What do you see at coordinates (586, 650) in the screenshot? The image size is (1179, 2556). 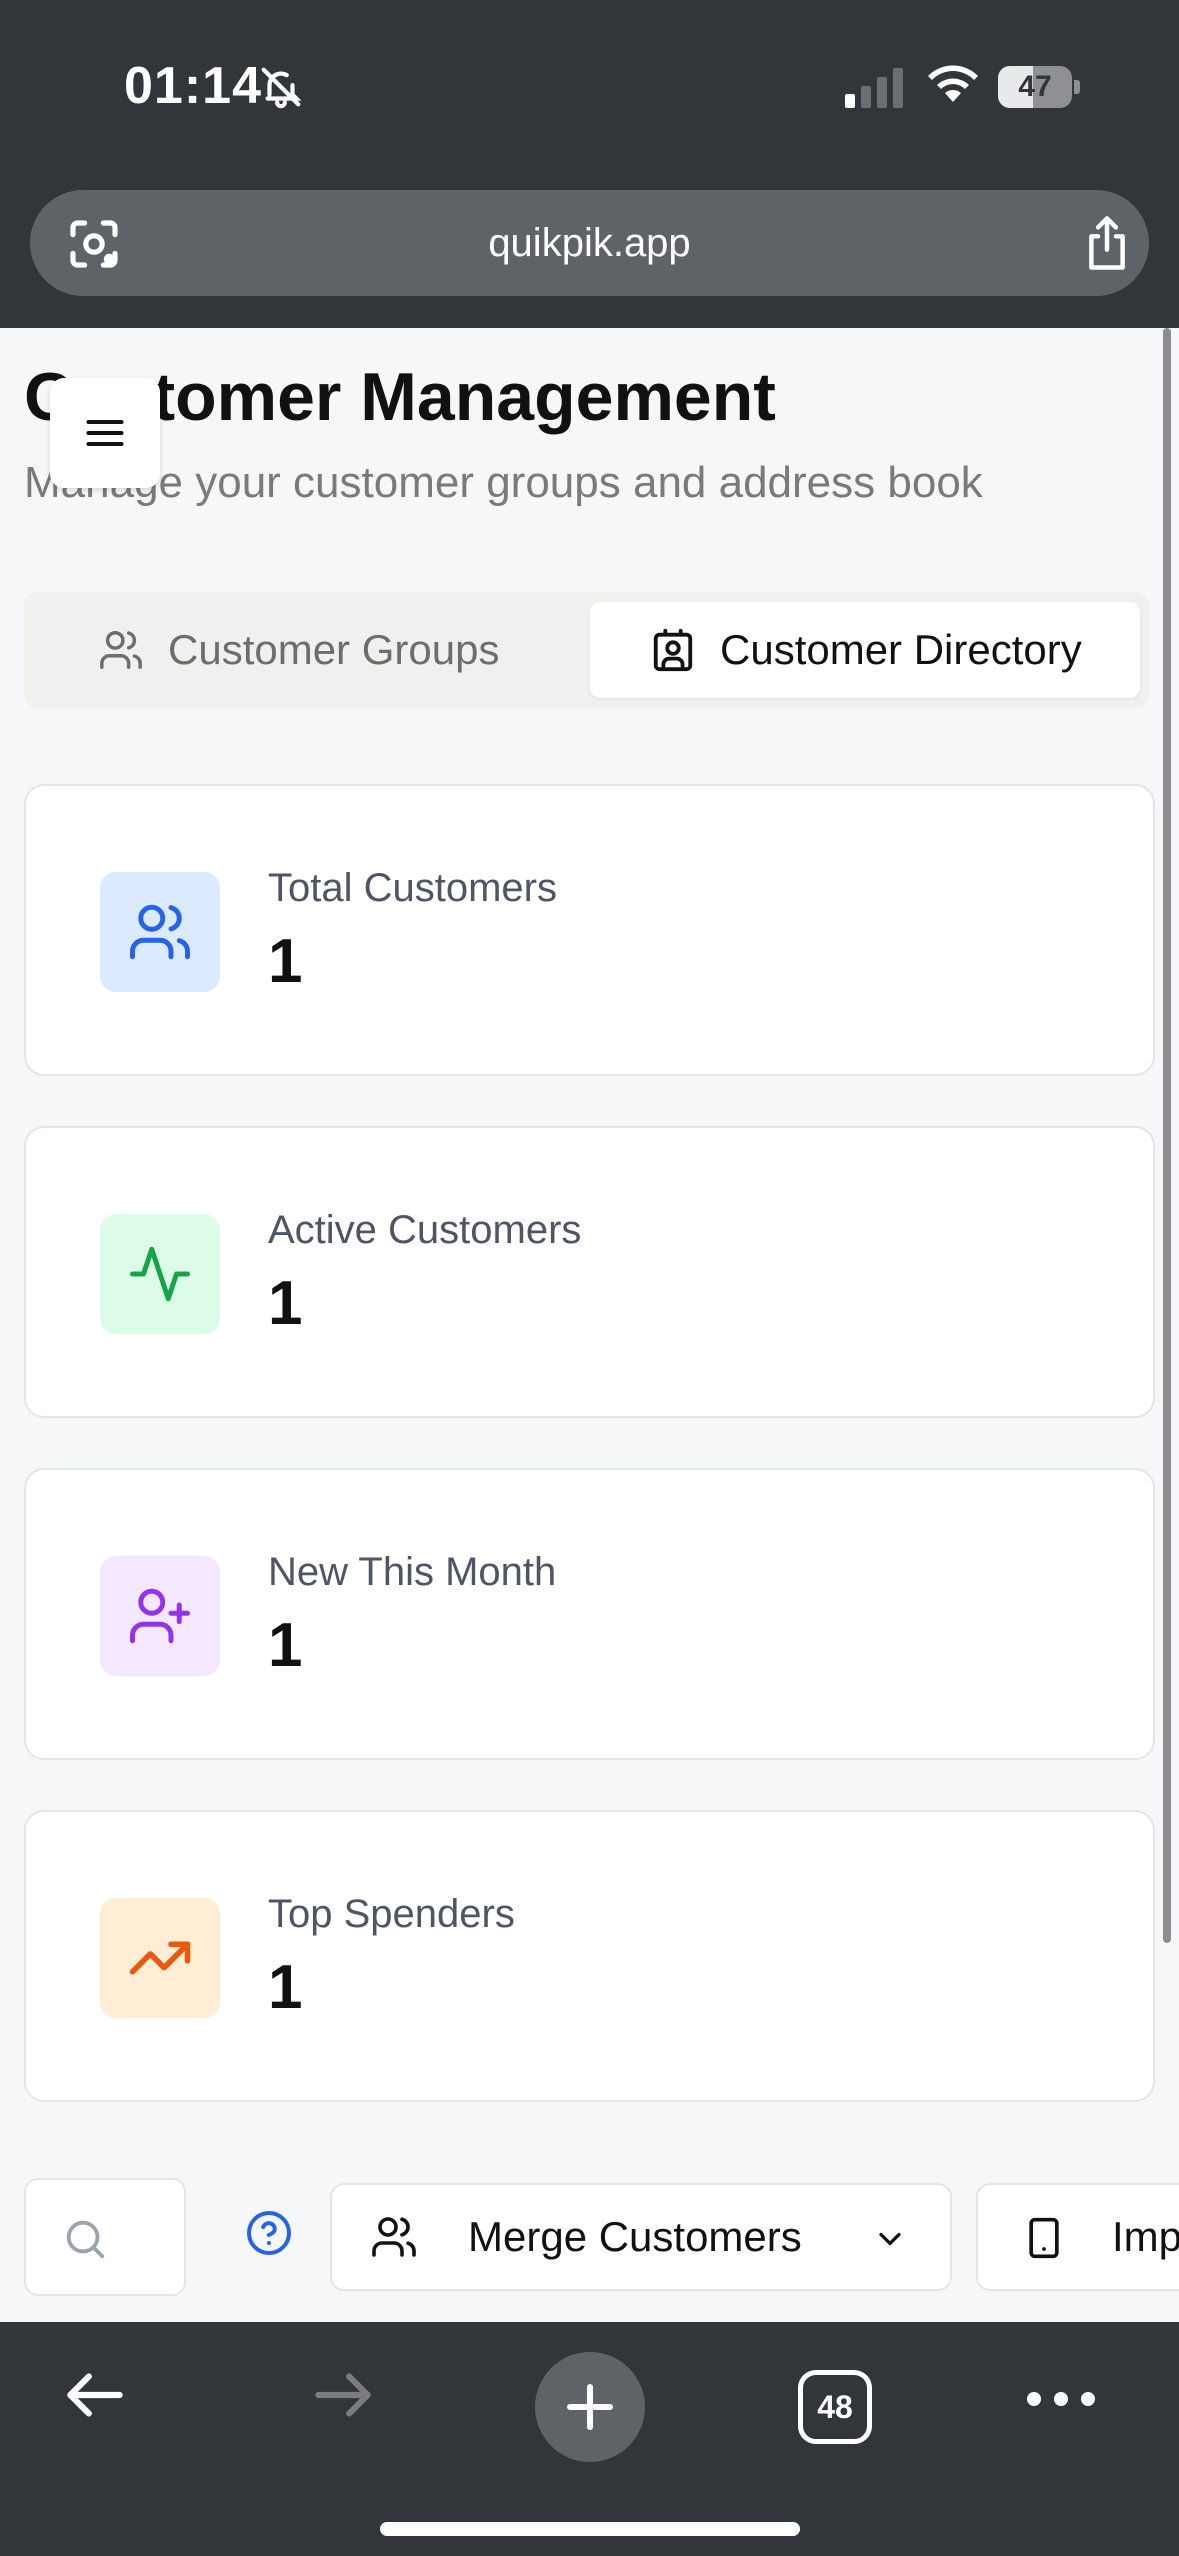 I see `tab-list: Customer Groups Customer Directory` at bounding box center [586, 650].